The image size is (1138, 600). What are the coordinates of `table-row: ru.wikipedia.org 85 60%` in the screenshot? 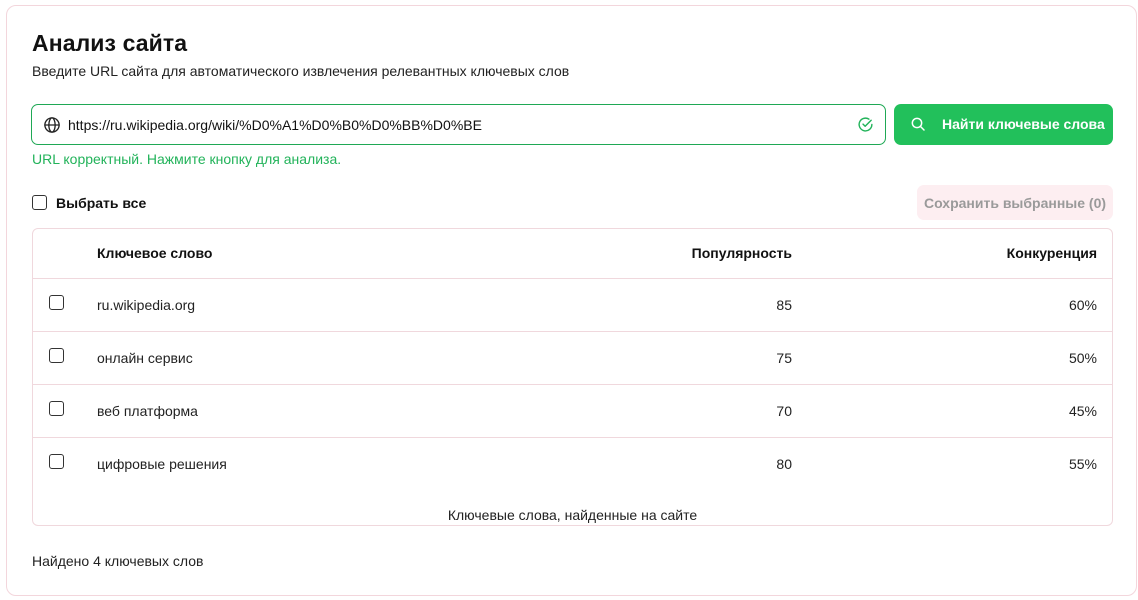 It's located at (572, 305).